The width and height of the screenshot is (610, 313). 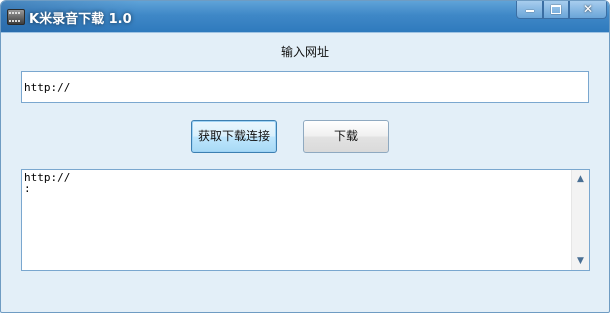 What do you see at coordinates (305, 87) in the screenshot?
I see `url-input` at bounding box center [305, 87].